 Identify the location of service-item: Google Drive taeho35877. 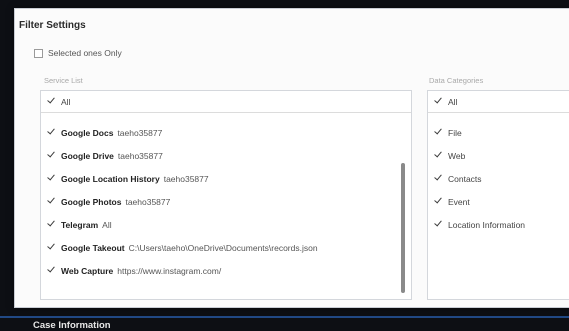
(182, 155).